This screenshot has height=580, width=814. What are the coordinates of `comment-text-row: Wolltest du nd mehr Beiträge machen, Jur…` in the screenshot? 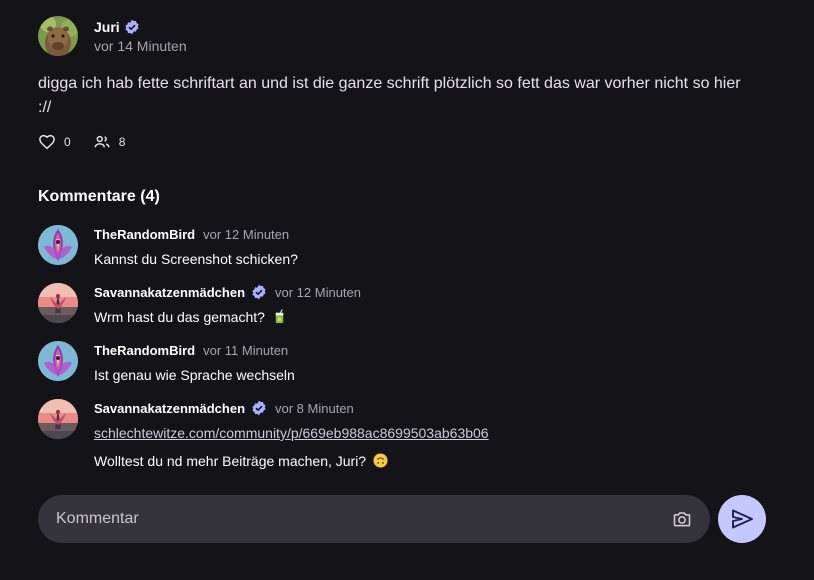 It's located at (291, 461).